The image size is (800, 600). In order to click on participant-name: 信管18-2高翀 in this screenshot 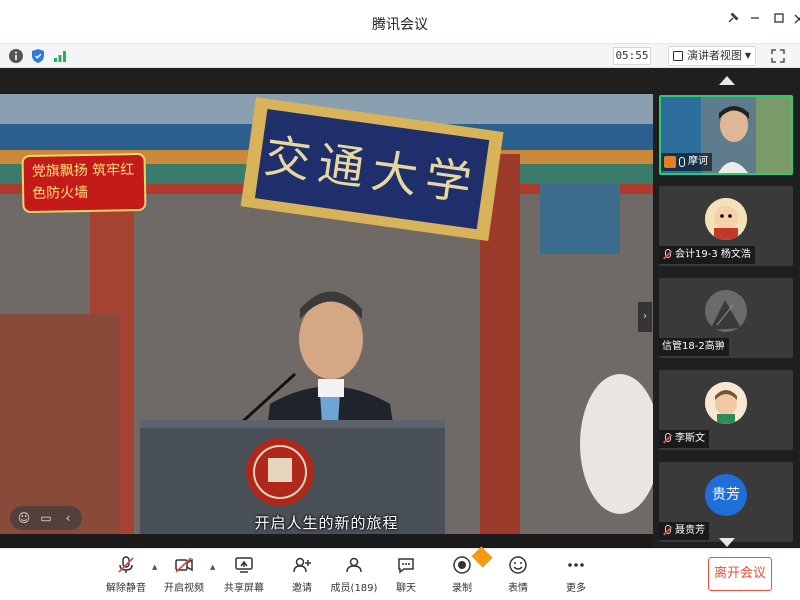, I will do `click(693, 346)`.